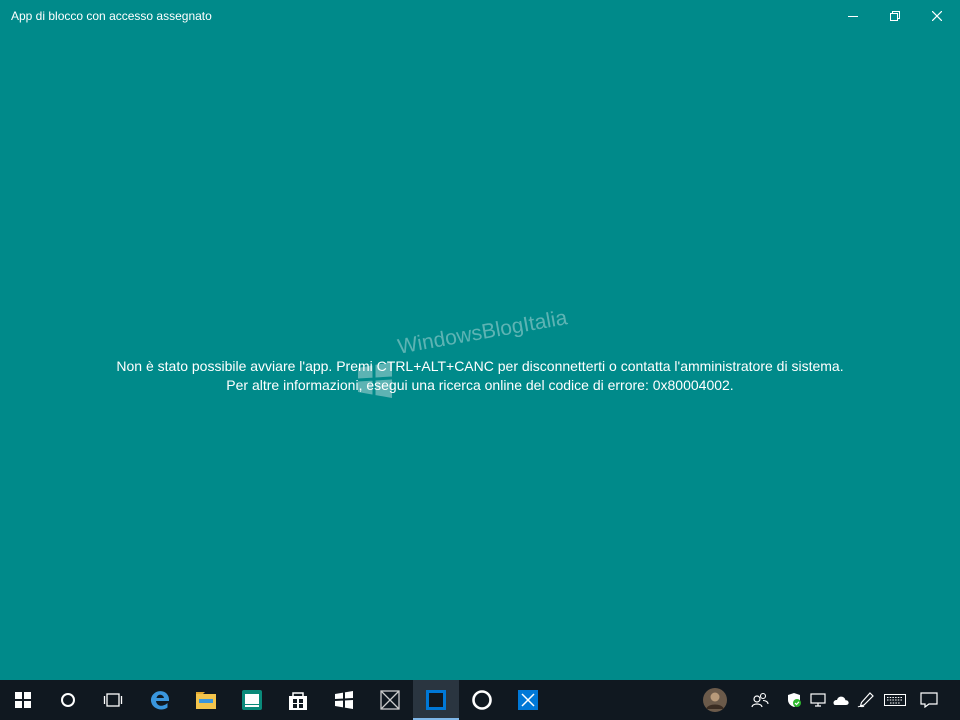 Image resolution: width=960 pixels, height=720 pixels. I want to click on onedrive-status, so click(840, 700).